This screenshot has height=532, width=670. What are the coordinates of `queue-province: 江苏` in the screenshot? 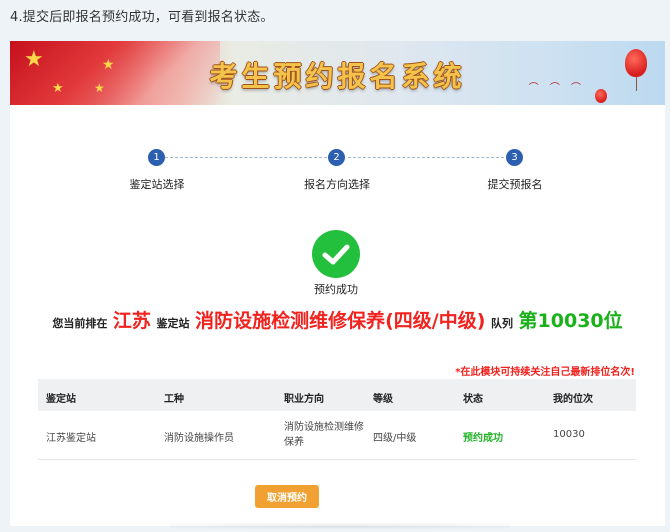 It's located at (131, 321).